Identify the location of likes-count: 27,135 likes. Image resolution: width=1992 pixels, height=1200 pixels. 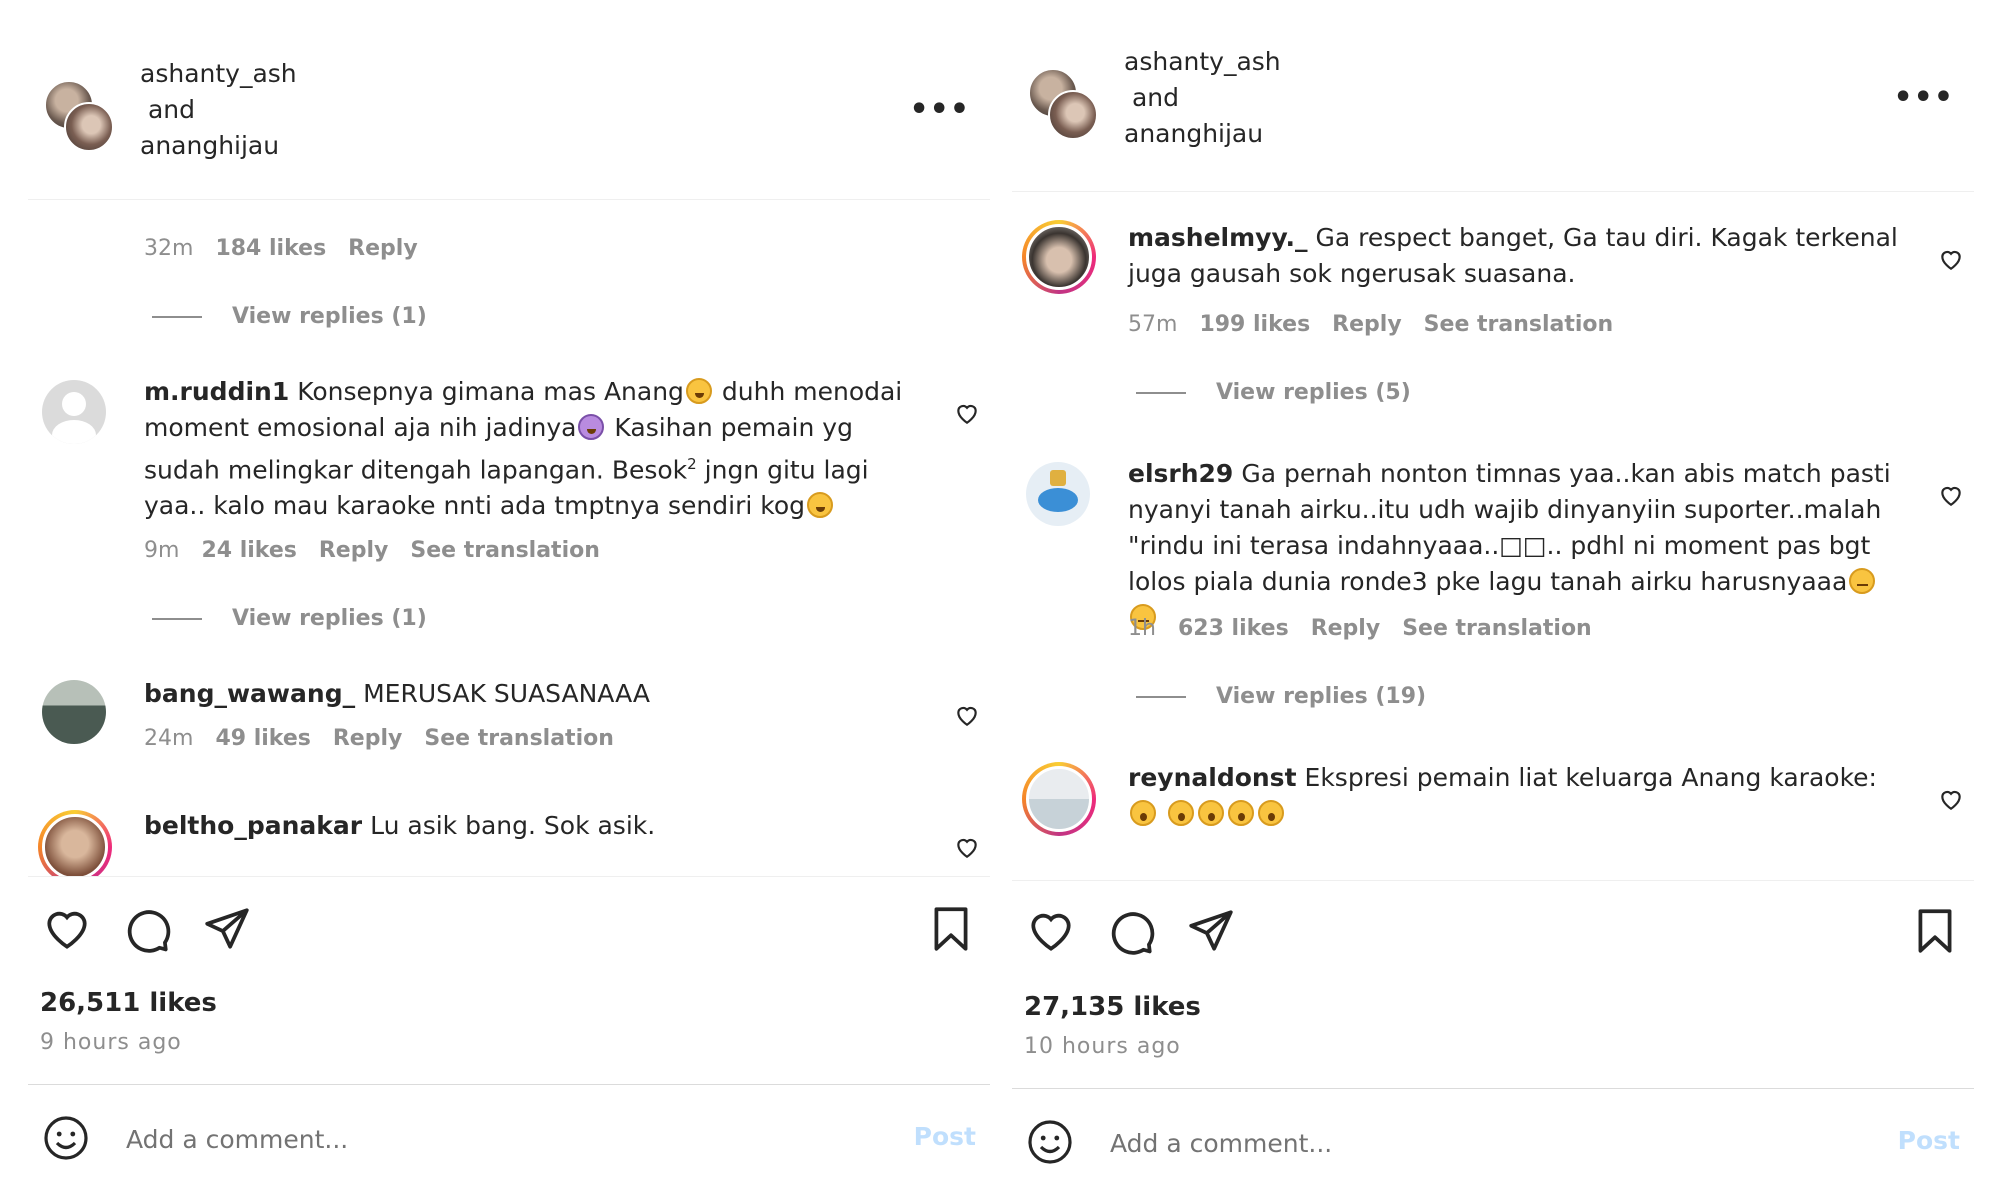
(1112, 1007).